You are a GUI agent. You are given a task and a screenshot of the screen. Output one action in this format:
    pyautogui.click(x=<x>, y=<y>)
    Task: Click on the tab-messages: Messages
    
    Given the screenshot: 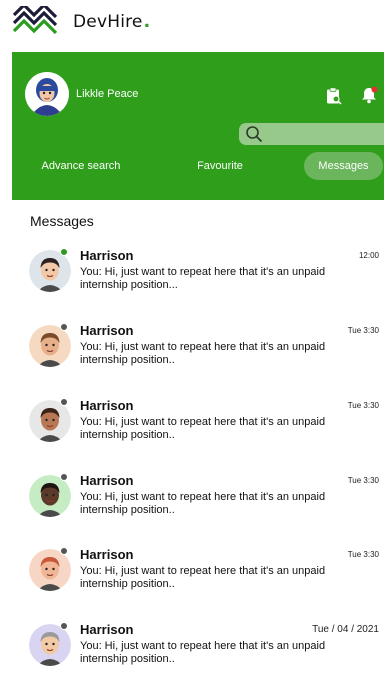 What is the action you would take?
    pyautogui.click(x=343, y=166)
    